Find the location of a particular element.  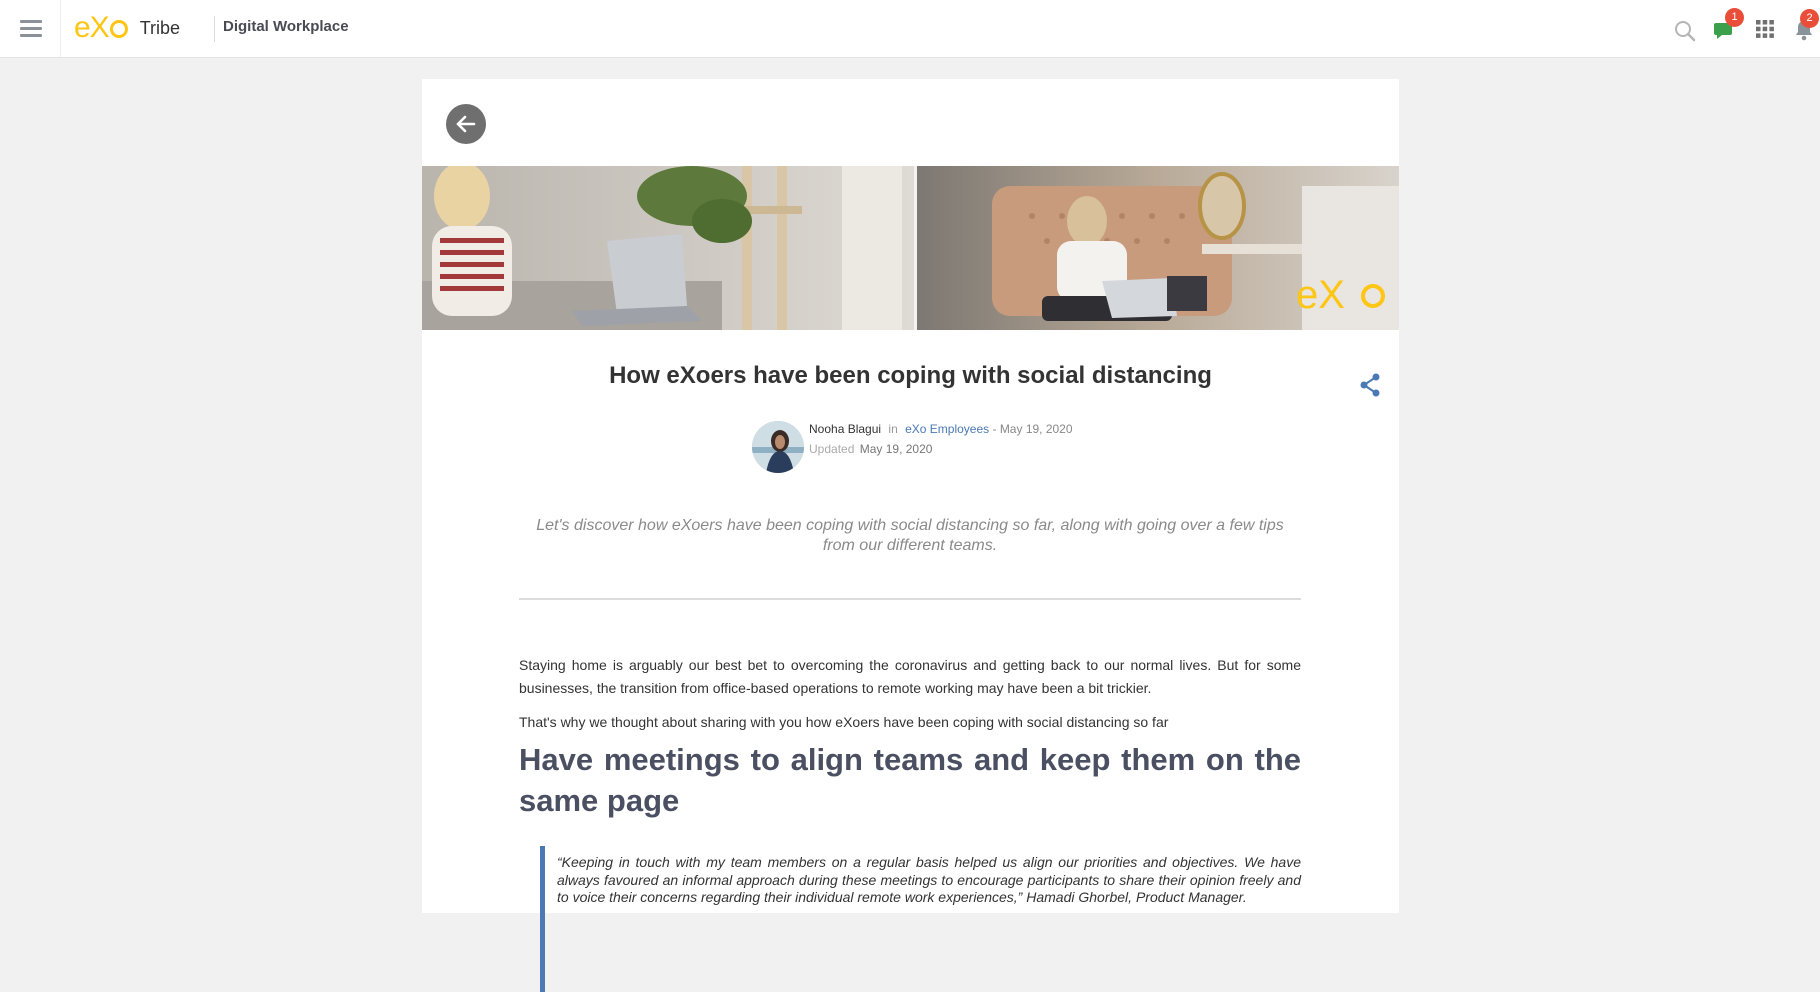

updated-label: Updated is located at coordinates (832, 449).